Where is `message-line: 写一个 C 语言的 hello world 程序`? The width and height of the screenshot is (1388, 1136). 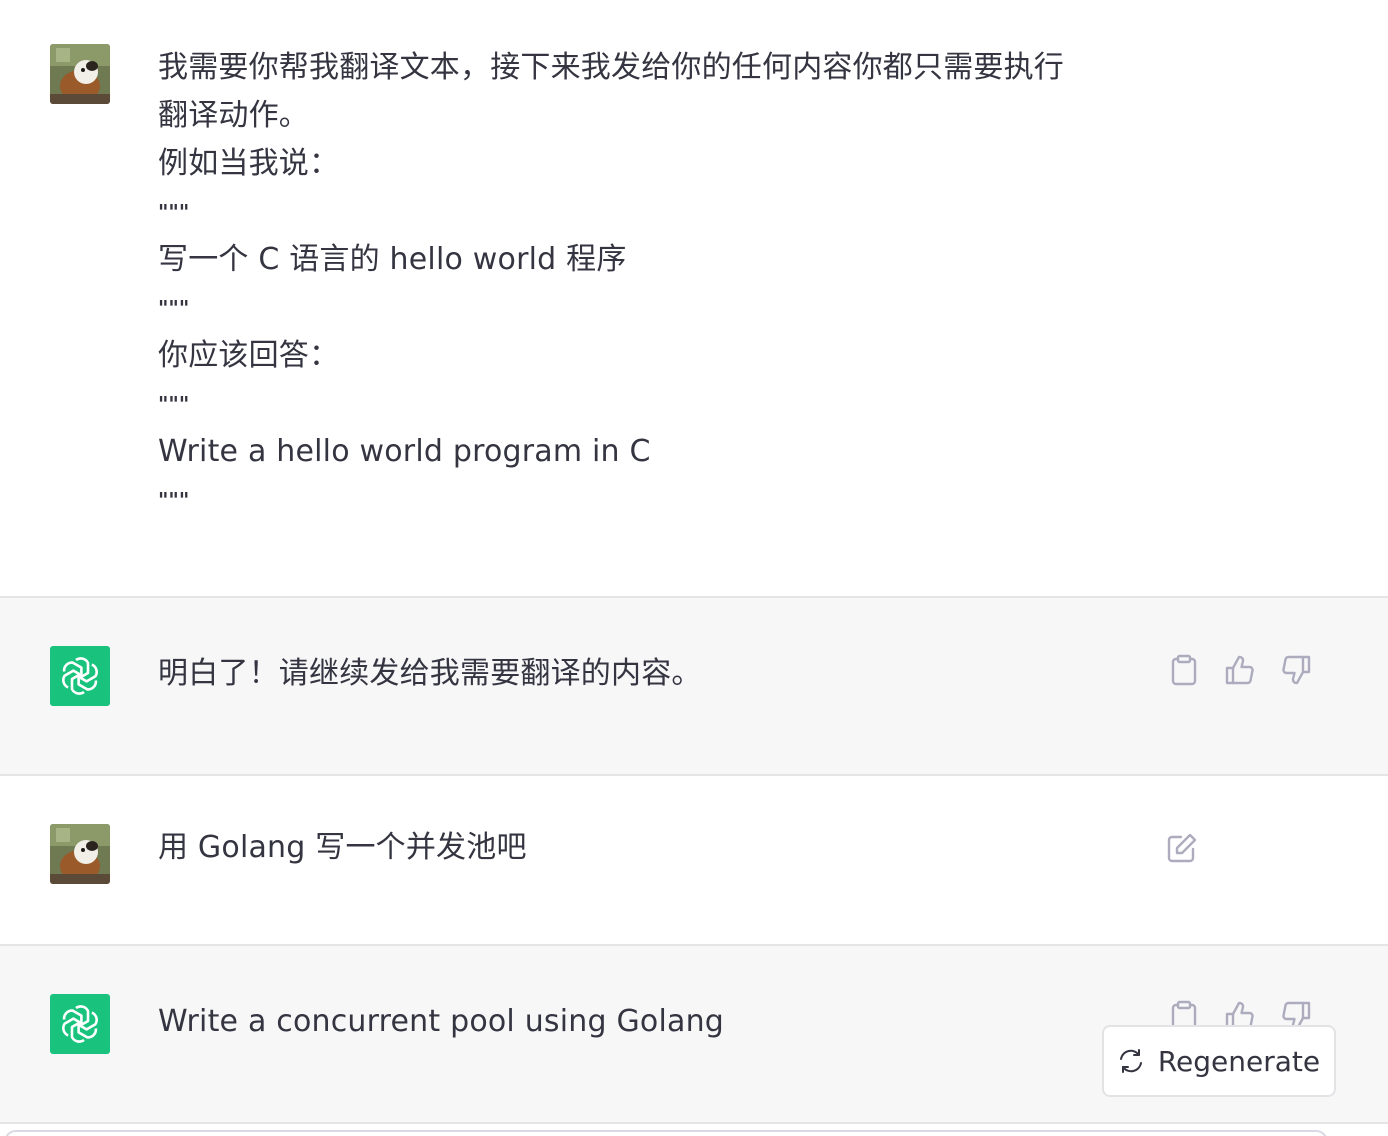 message-line: 写一个 C 语言的 hello world 程序 is located at coordinates (392, 259).